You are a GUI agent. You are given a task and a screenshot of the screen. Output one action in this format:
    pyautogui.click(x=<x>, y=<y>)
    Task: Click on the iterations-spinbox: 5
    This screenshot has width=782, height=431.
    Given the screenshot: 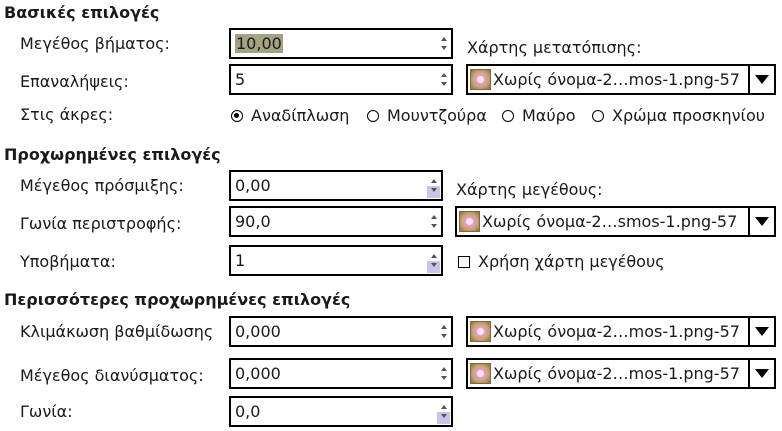 What is the action you would take?
    pyautogui.click(x=341, y=79)
    